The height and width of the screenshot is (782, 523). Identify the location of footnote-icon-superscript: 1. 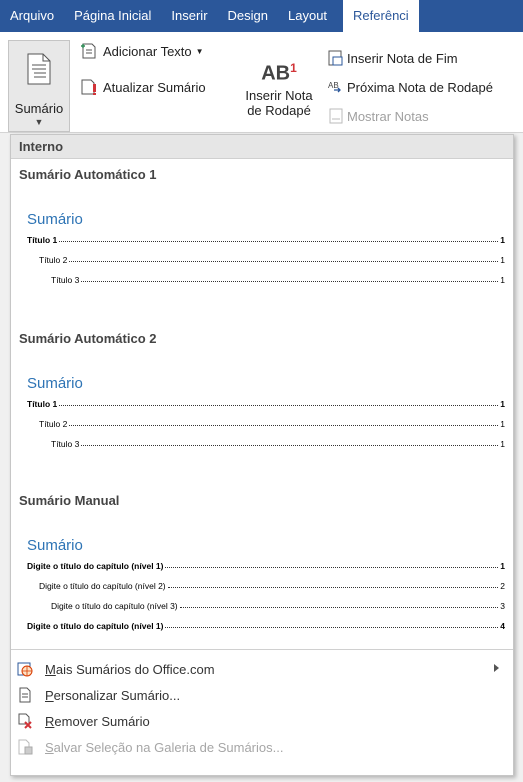
(293, 68).